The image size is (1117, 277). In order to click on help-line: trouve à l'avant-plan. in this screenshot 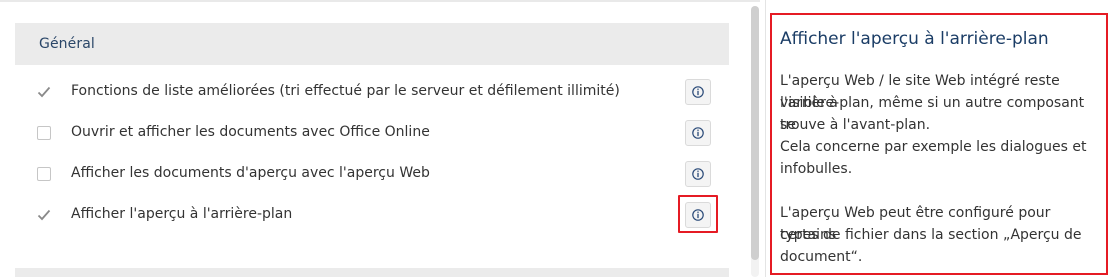, I will do `click(855, 125)`.